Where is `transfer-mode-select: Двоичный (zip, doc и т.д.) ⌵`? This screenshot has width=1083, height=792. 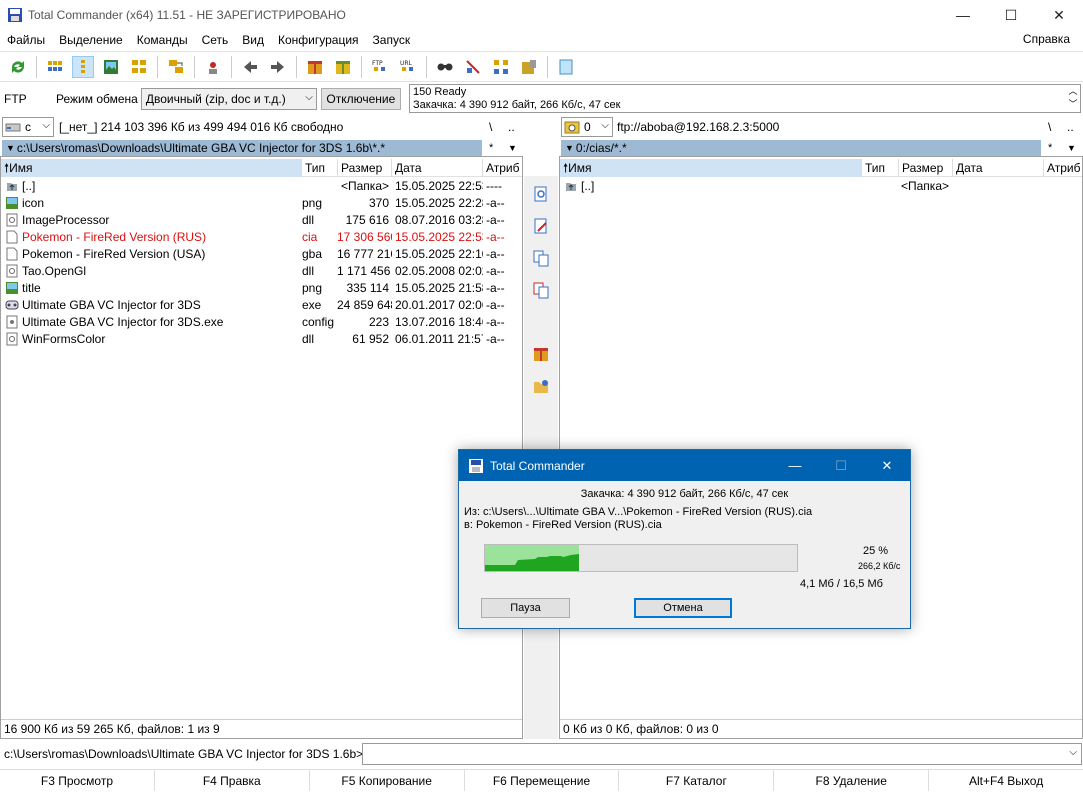 transfer-mode-select: Двоичный (zip, doc и т.д.) ⌵ is located at coordinates (228, 99).